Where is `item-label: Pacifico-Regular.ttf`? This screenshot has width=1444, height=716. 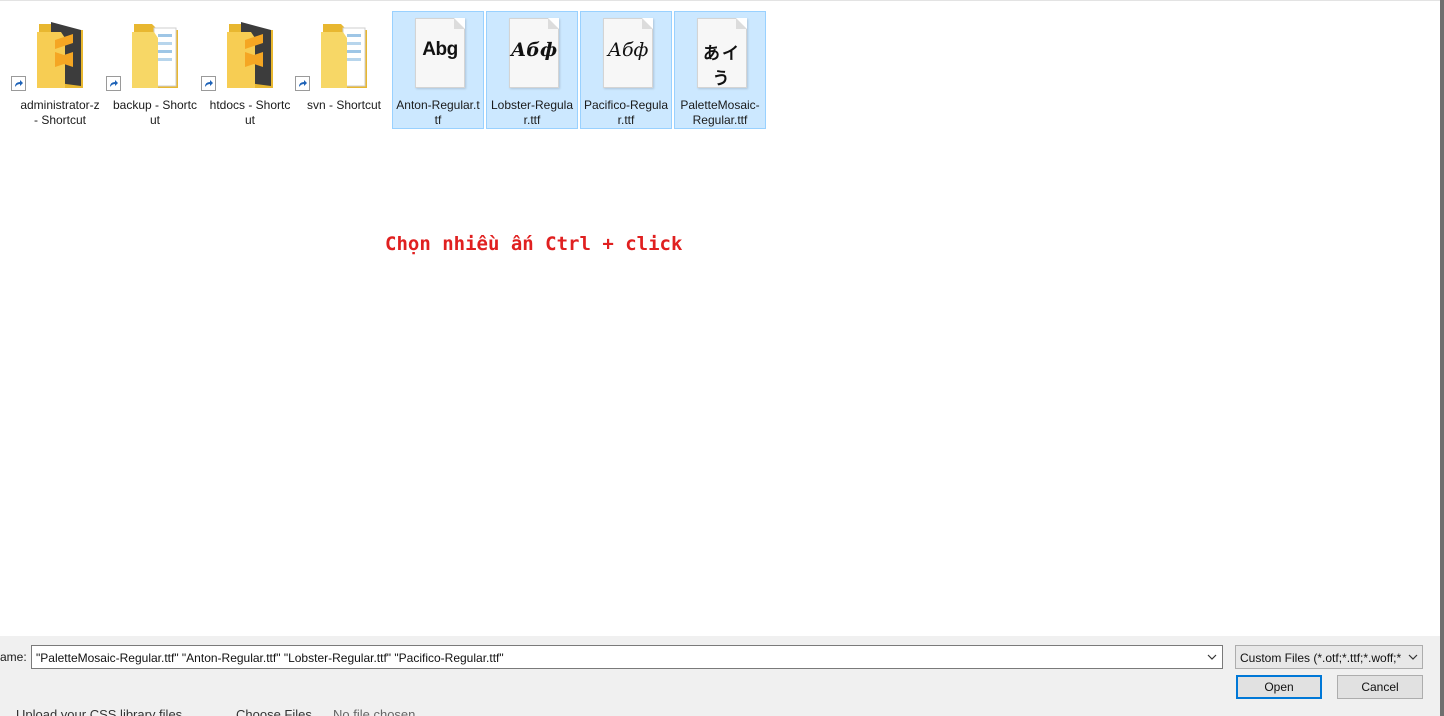
item-label: Pacifico-Regular.ttf is located at coordinates (626, 112).